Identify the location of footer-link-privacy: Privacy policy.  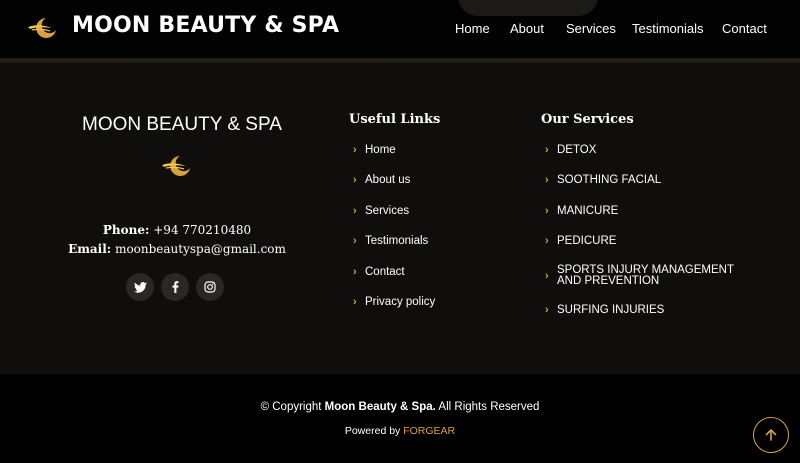
(400, 302).